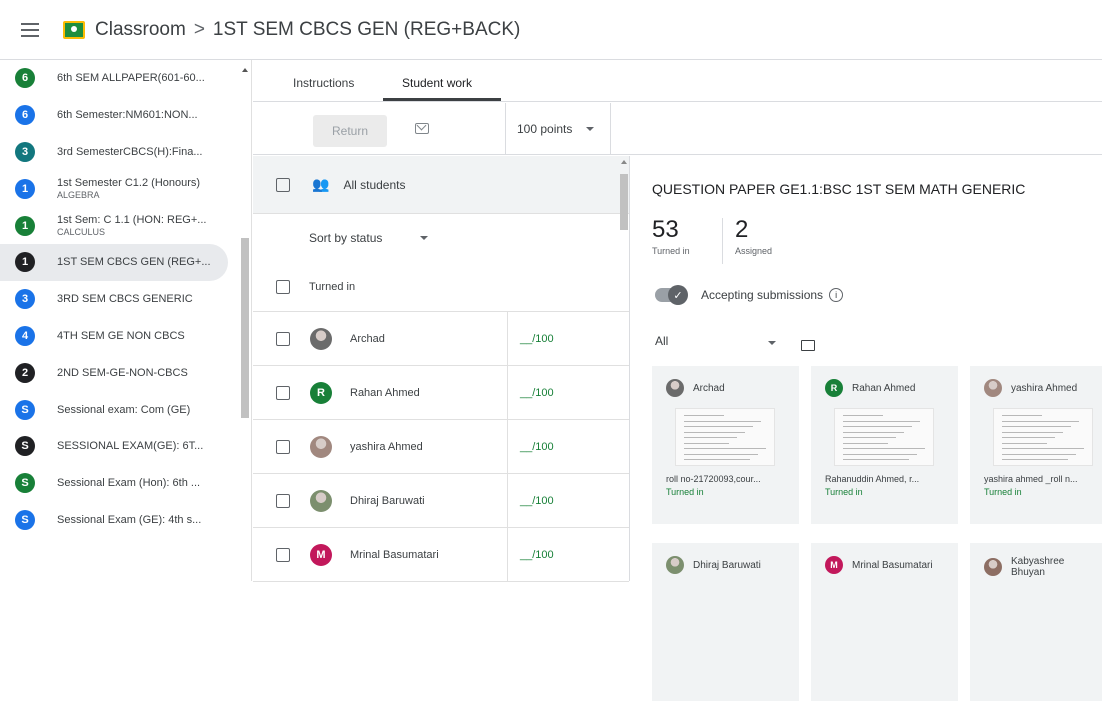  Describe the element at coordinates (722, 241) in the screenshot. I see `stat-divider` at that location.